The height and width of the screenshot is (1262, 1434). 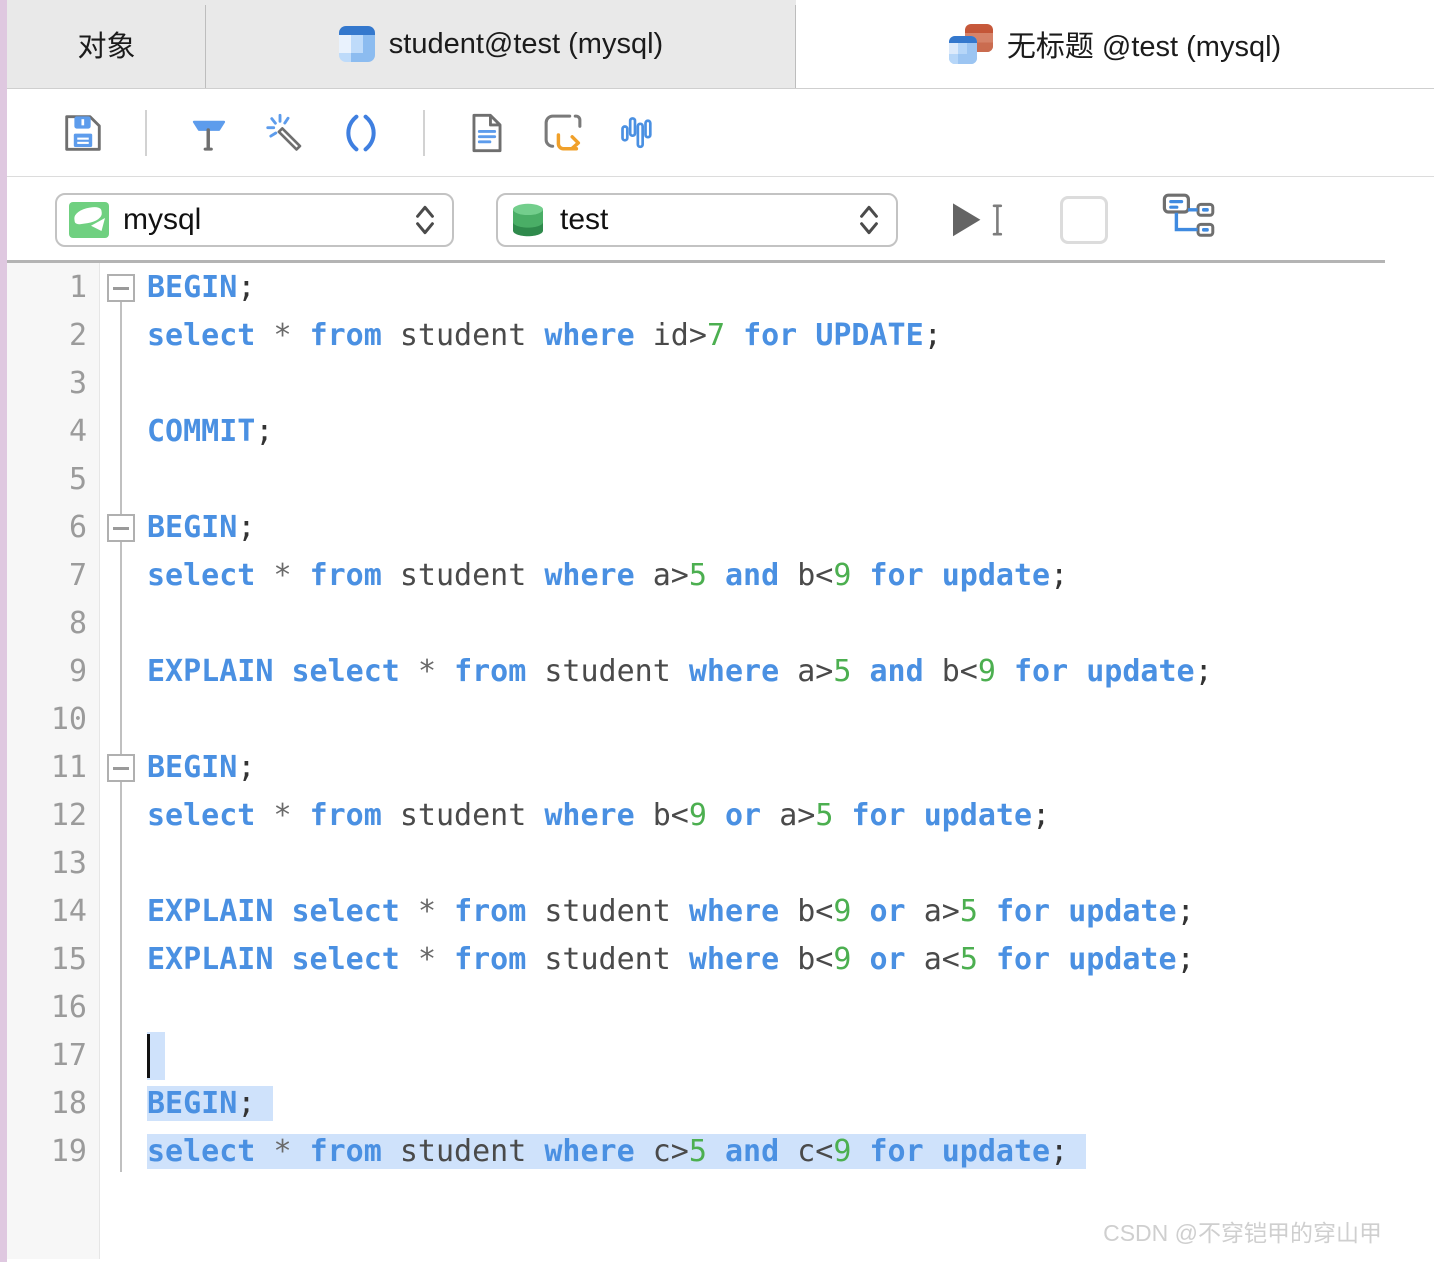 I want to click on line-number: 1, so click(x=77, y=287).